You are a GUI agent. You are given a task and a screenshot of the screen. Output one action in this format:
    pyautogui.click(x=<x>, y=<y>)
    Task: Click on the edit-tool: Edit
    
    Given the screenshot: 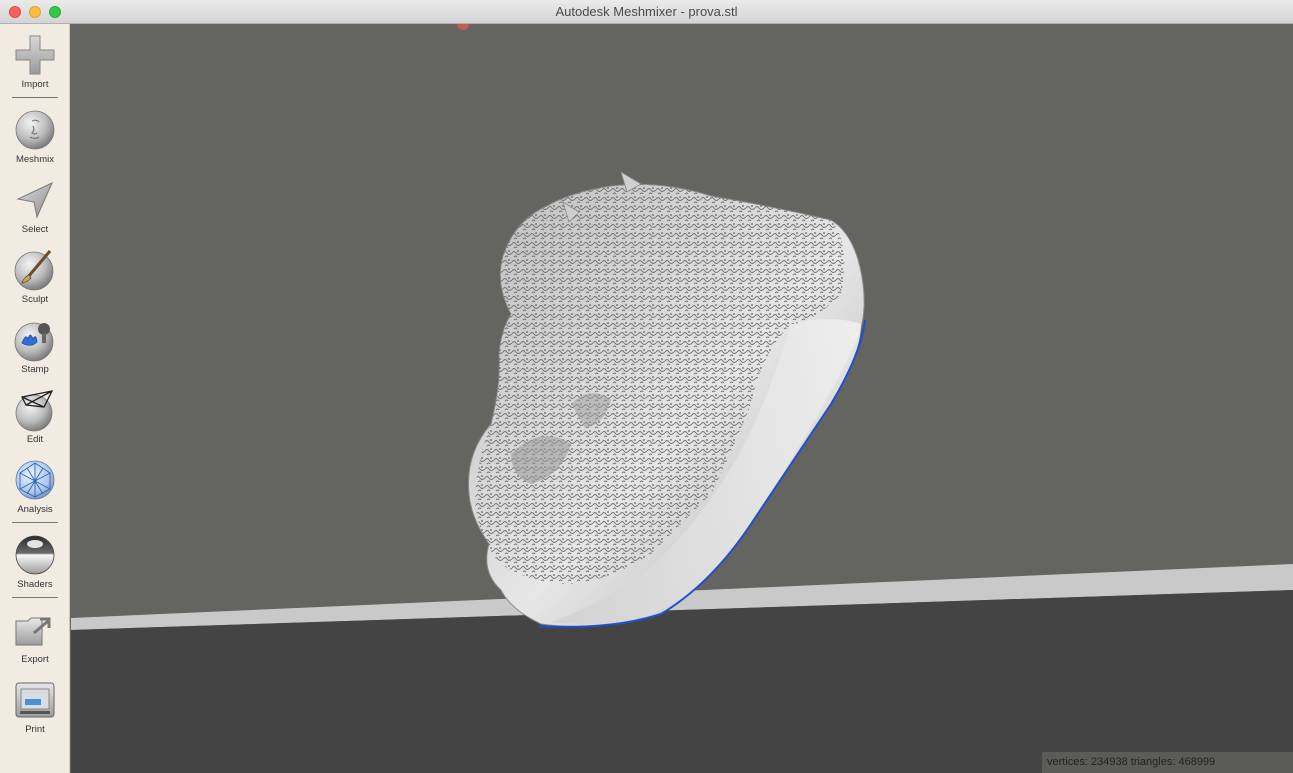 What is the action you would take?
    pyautogui.click(x=35, y=416)
    